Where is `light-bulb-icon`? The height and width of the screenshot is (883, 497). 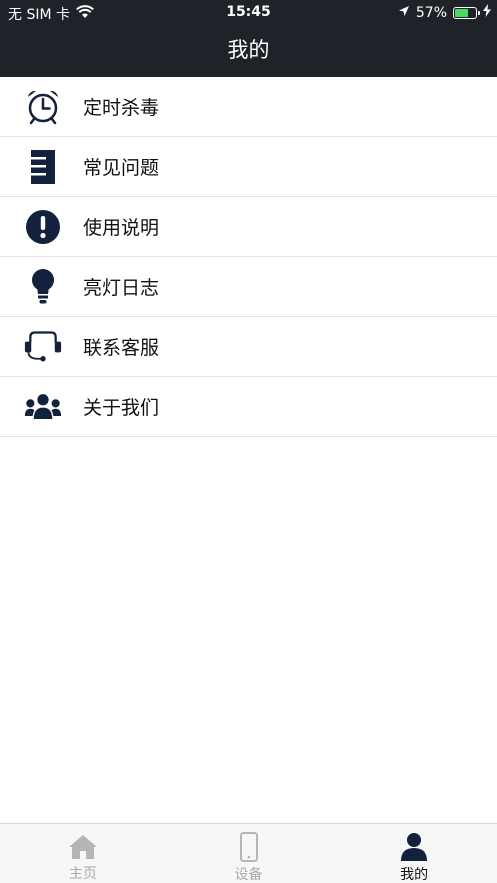 light-bulb-icon is located at coordinates (43, 287).